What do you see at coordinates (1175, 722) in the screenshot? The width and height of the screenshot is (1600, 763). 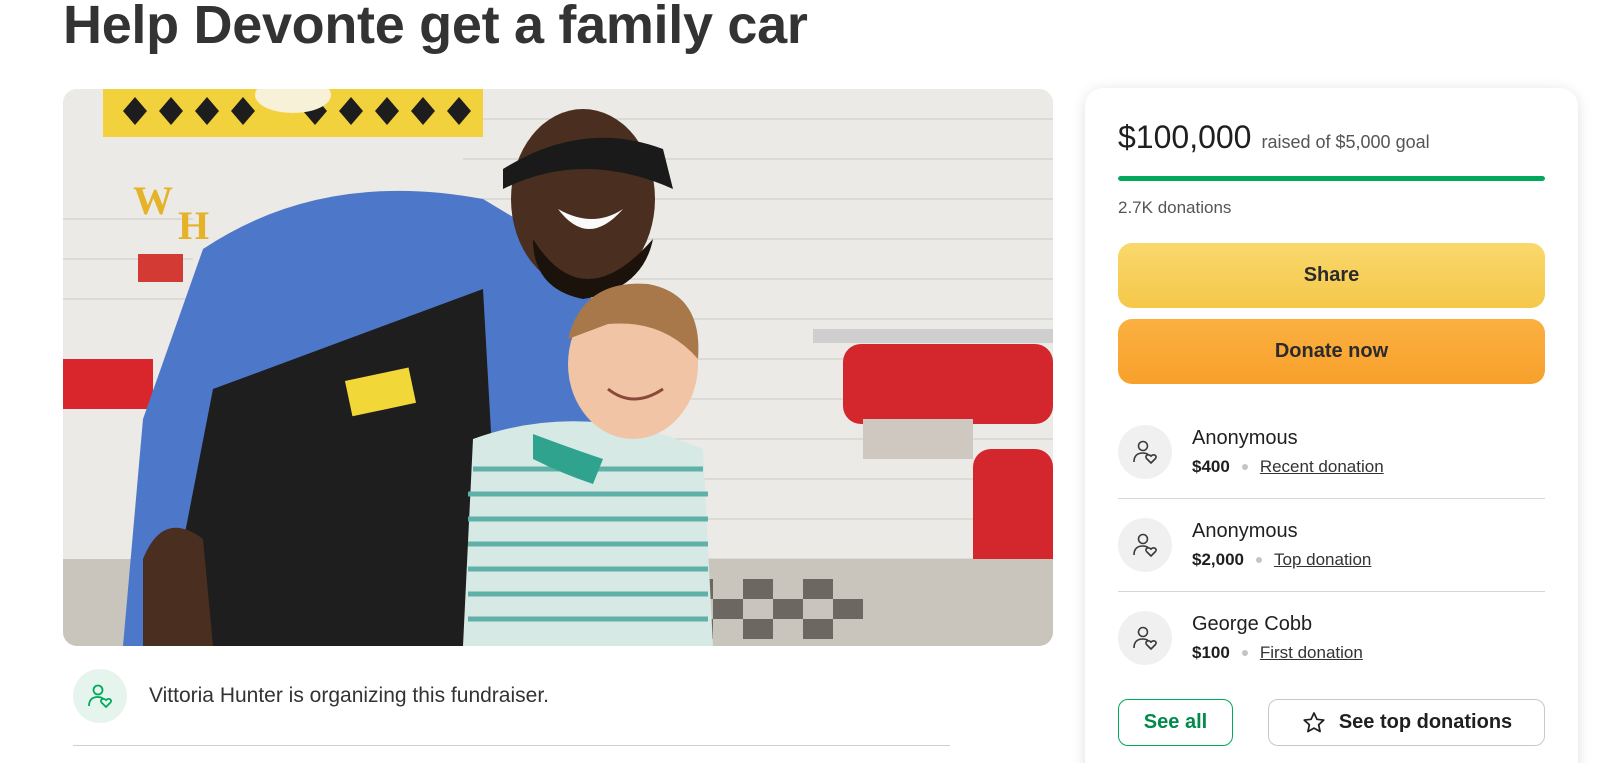 I see `see-all-button: See all` at bounding box center [1175, 722].